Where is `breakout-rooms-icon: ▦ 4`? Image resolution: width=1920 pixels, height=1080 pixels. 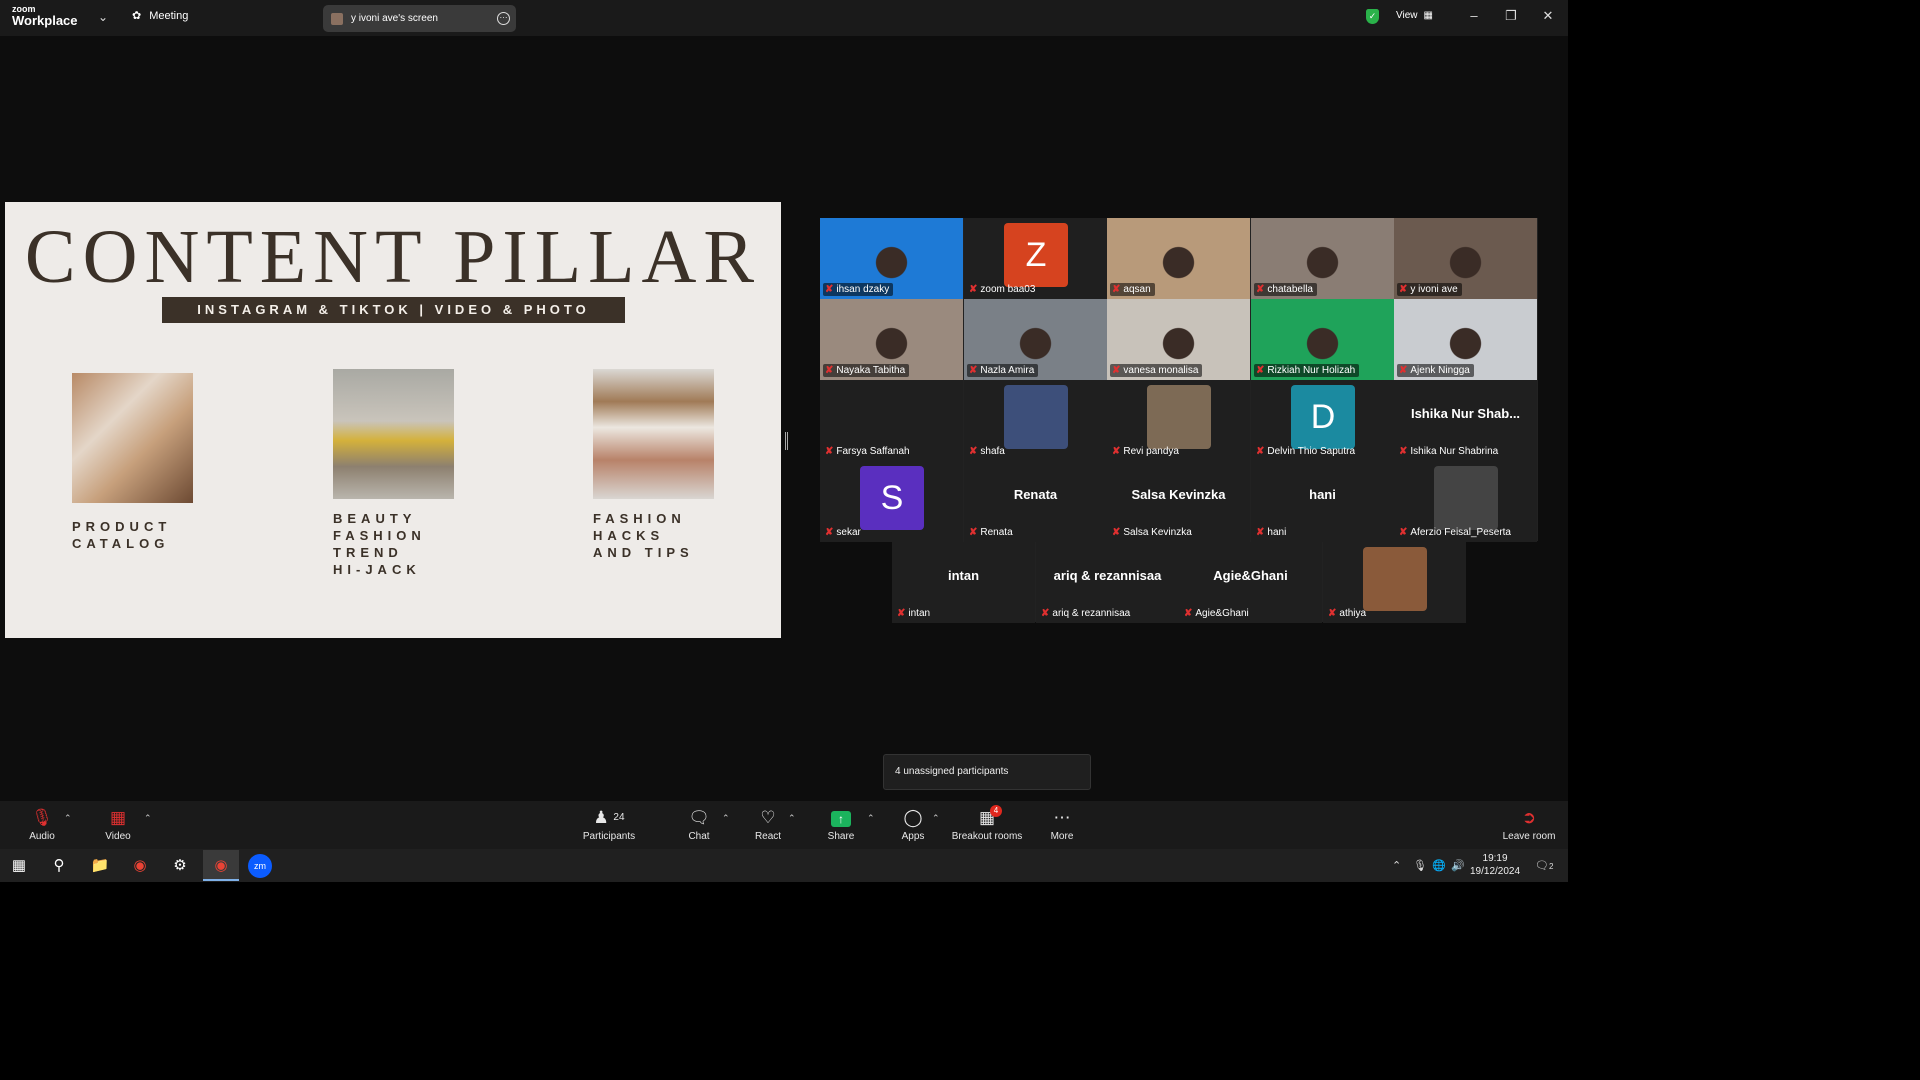
breakout-rooms-icon: ▦ 4 is located at coordinates (987, 817).